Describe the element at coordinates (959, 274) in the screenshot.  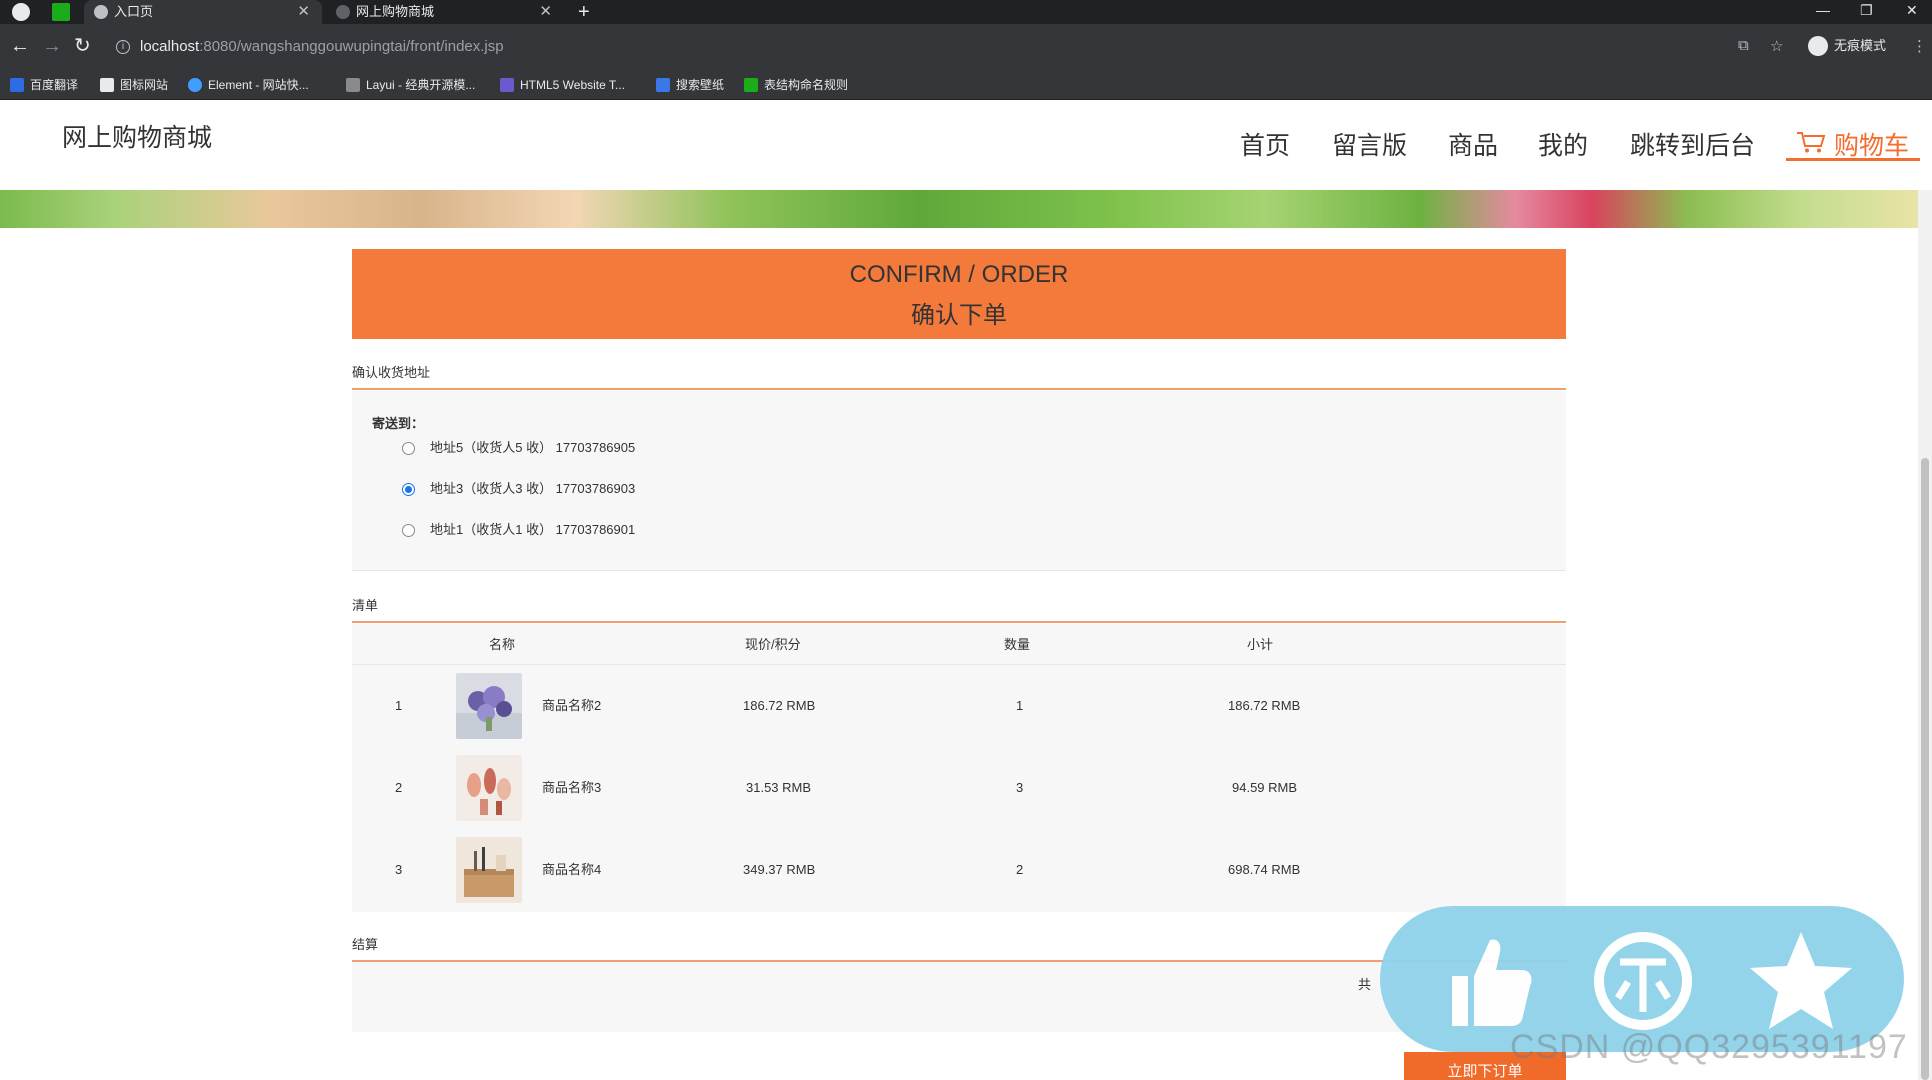
I see `banner-title-en: CONFIRM / ORDER` at that location.